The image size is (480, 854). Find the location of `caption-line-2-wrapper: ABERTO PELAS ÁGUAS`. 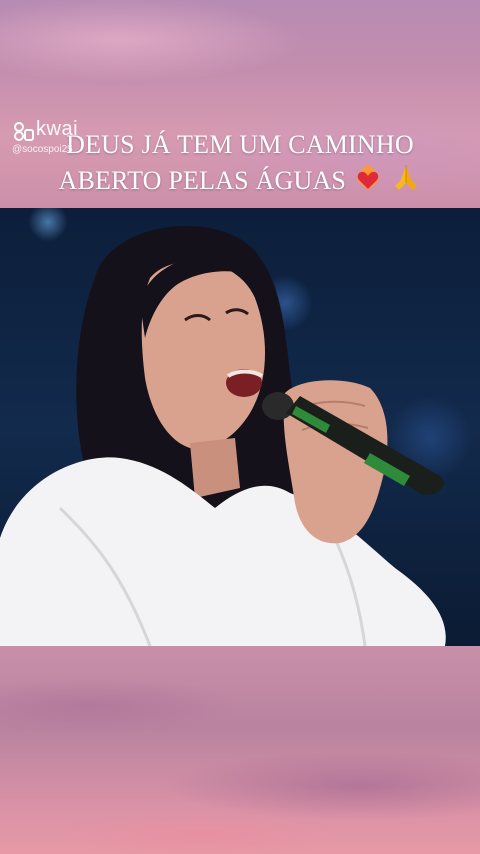

caption-line-2-wrapper: ABERTO PELAS ÁGUAS is located at coordinates (240, 180).